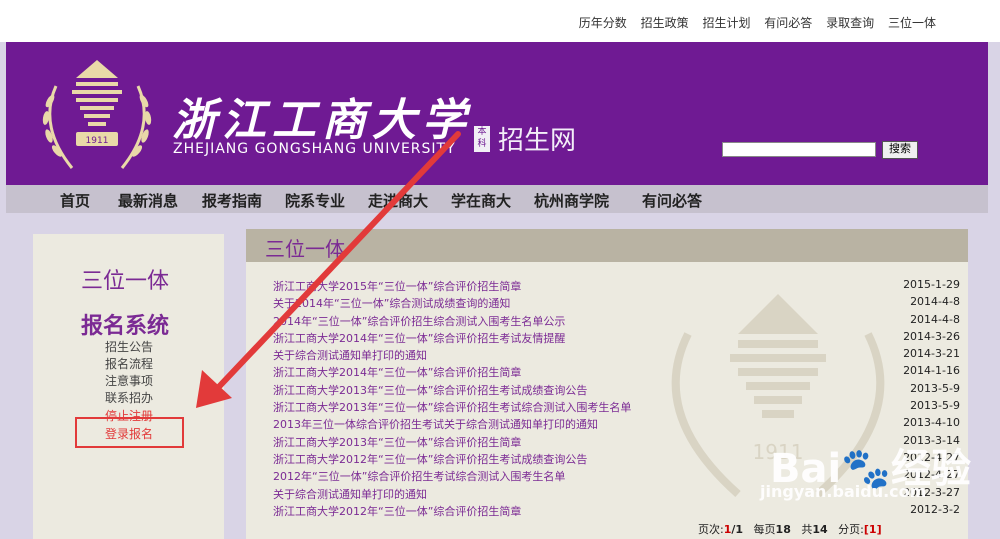 This screenshot has height=539, width=1000. What do you see at coordinates (397, 442) in the screenshot?
I see `news-title: 浙江工商大学2013年“三位一体”综合评价招生简章` at bounding box center [397, 442].